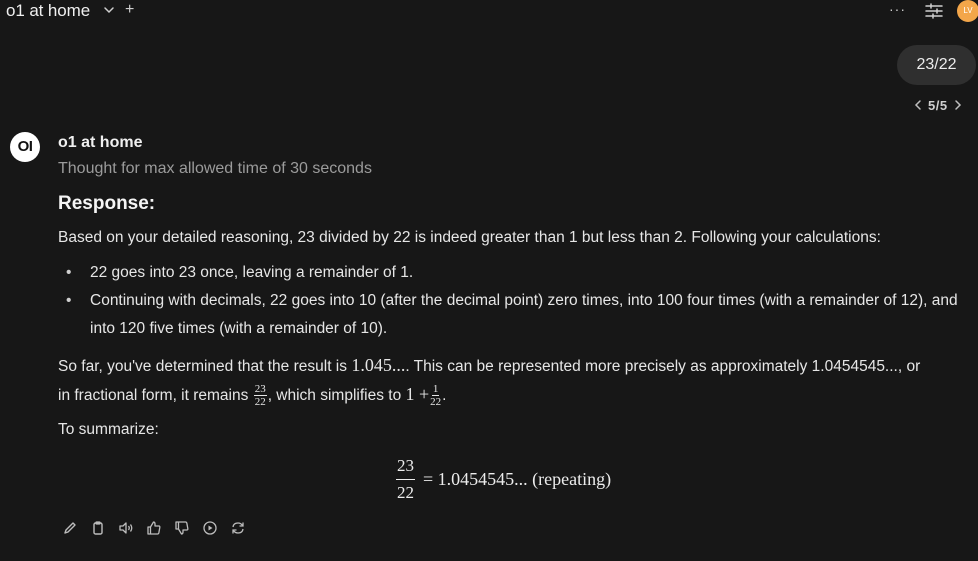 The image size is (978, 561). I want to click on more-options-icon: ···, so click(897, 9).